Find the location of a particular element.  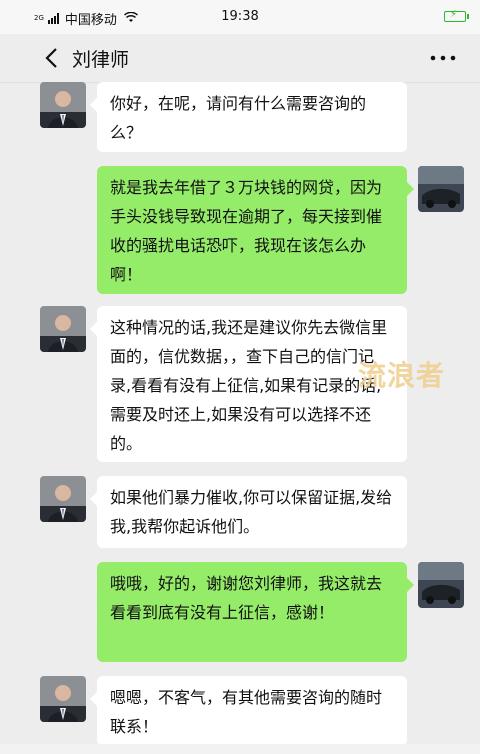

status-bar: 2G 中国移动 19:38 ⚡ is located at coordinates (240, 17).